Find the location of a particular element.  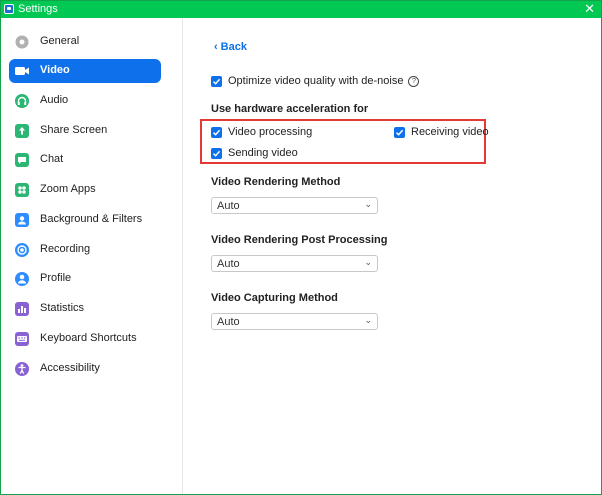

title-bar: Settings ✕ is located at coordinates (301, 9).